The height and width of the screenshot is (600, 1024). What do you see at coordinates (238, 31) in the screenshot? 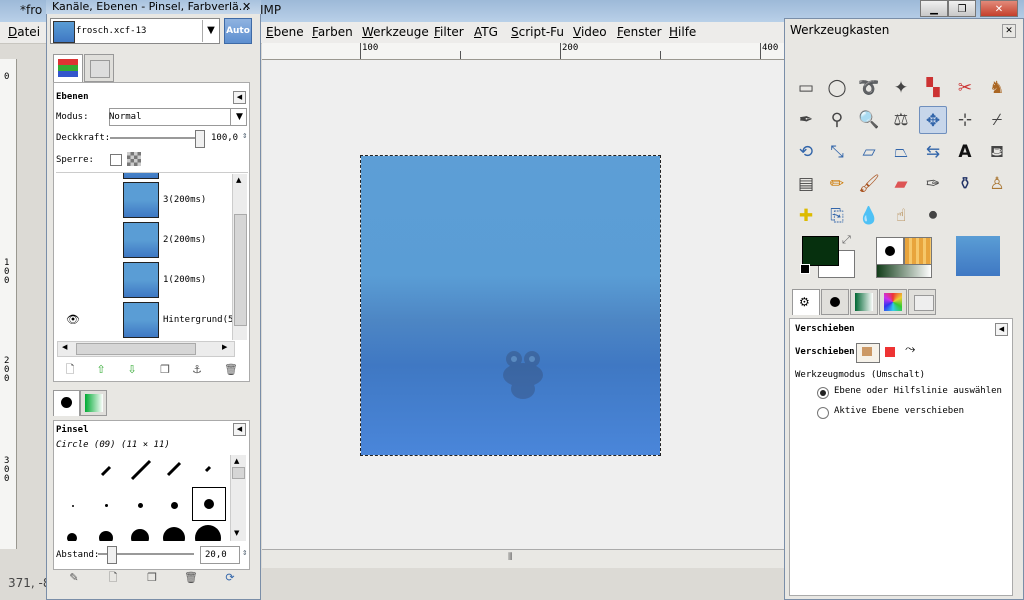
I see `auto-button: Auto` at bounding box center [238, 31].